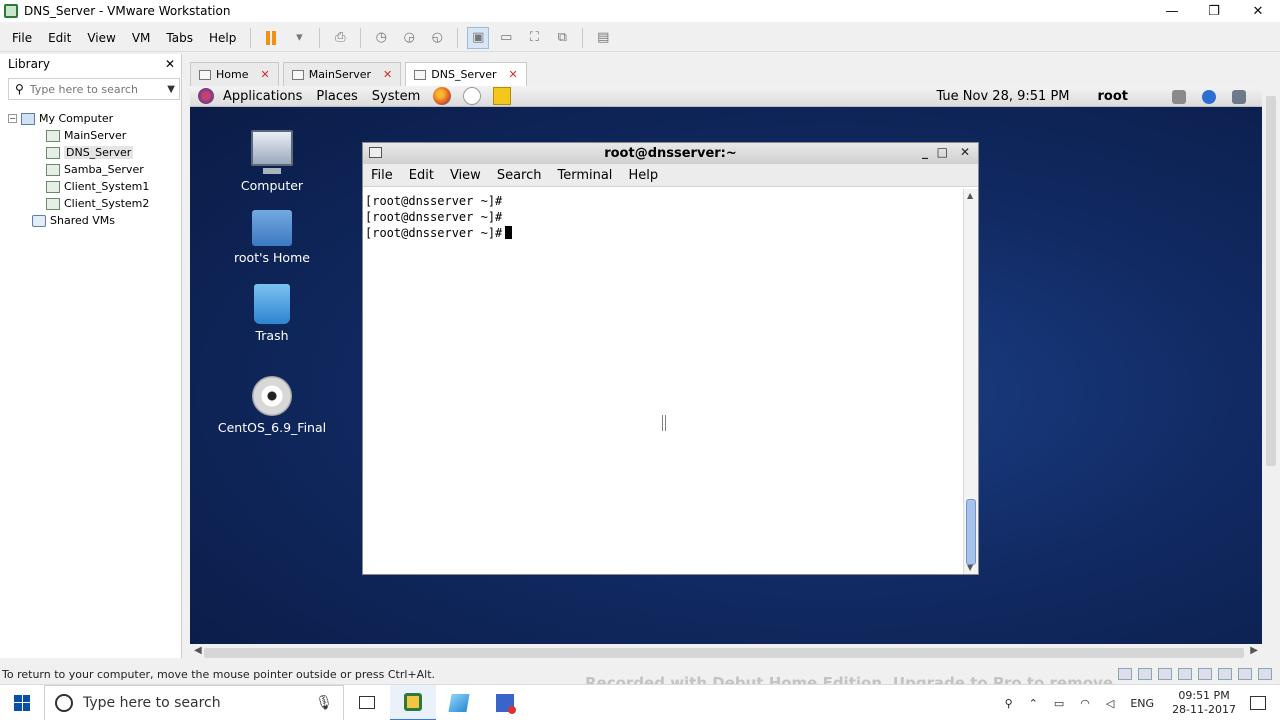 The height and width of the screenshot is (720, 1280). Describe the element at coordinates (1059, 703) in the screenshot. I see `battery-icon: ▭` at that location.